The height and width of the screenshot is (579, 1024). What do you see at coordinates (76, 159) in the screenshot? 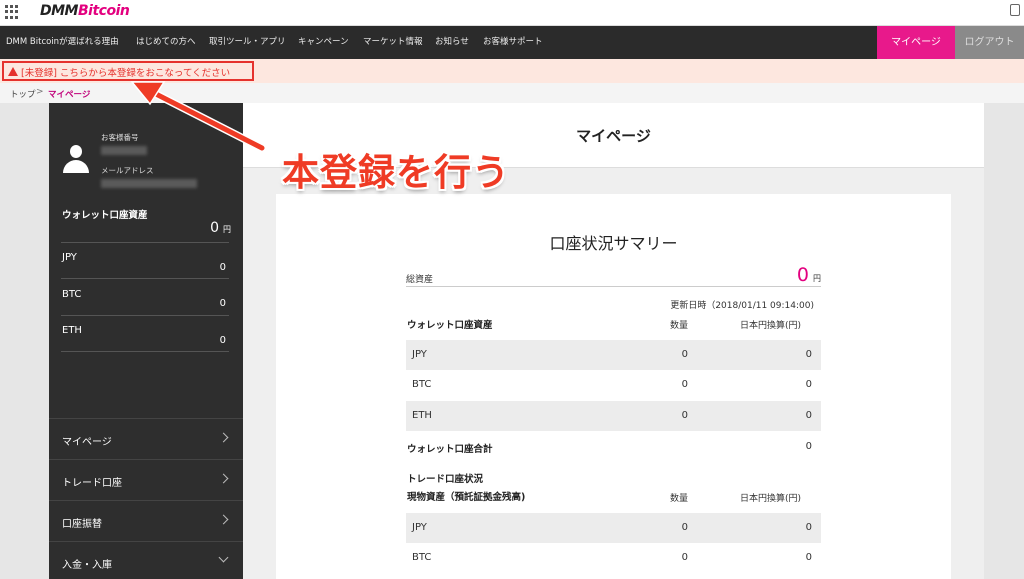
I see `user-avatar-icon` at bounding box center [76, 159].